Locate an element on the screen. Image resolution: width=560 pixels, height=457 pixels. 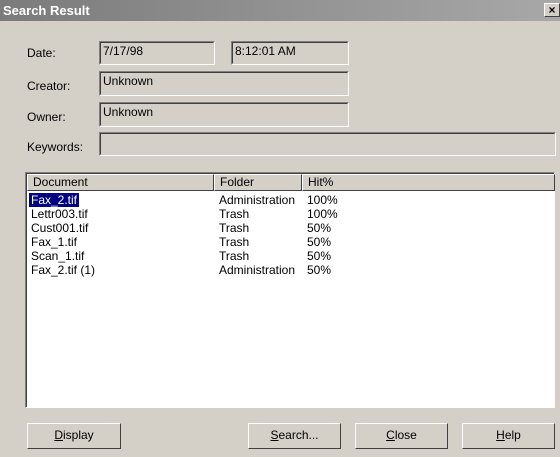
date-field: 7/17/98 is located at coordinates (157, 53).